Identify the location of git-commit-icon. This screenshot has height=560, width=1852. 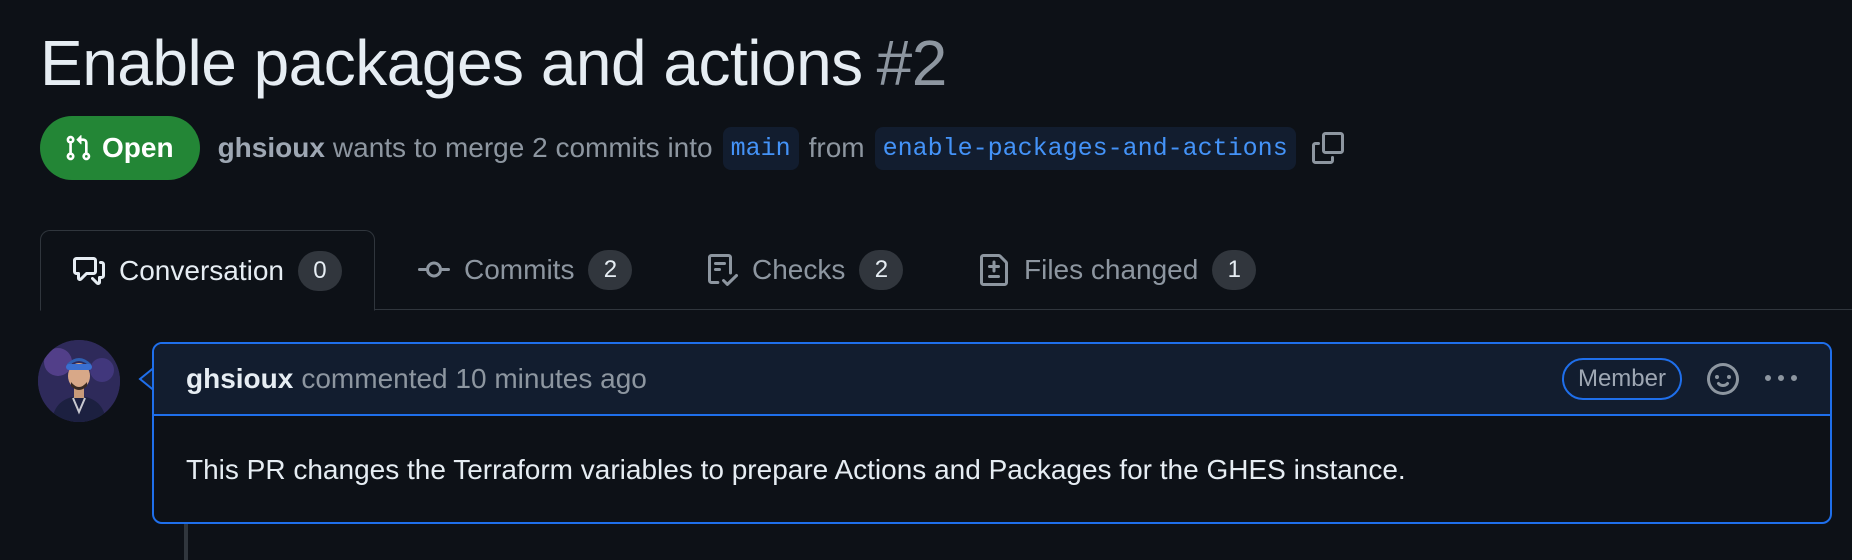
(434, 269).